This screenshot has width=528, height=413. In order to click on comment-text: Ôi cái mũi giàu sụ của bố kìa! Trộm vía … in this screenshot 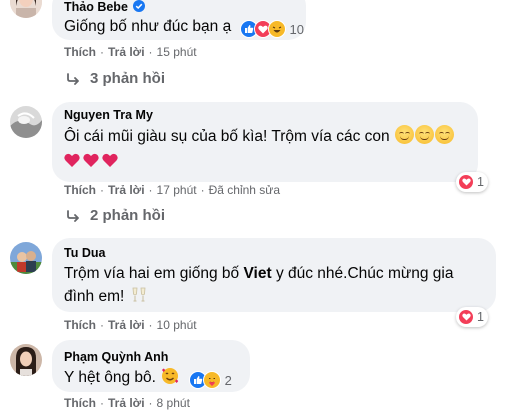, I will do `click(259, 136)`.